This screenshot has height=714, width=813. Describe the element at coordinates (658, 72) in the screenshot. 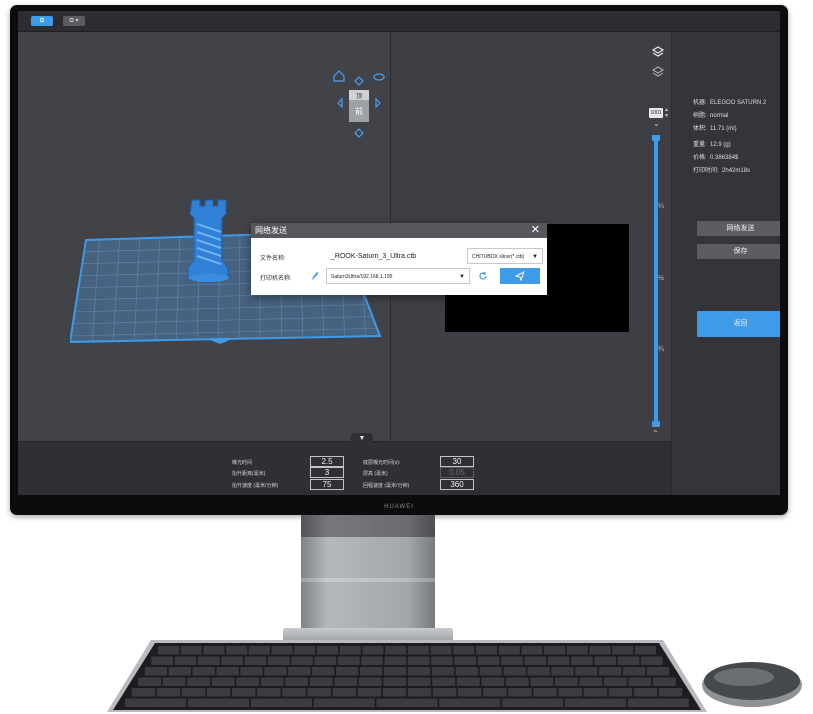

I see `layer-single-icon` at that location.